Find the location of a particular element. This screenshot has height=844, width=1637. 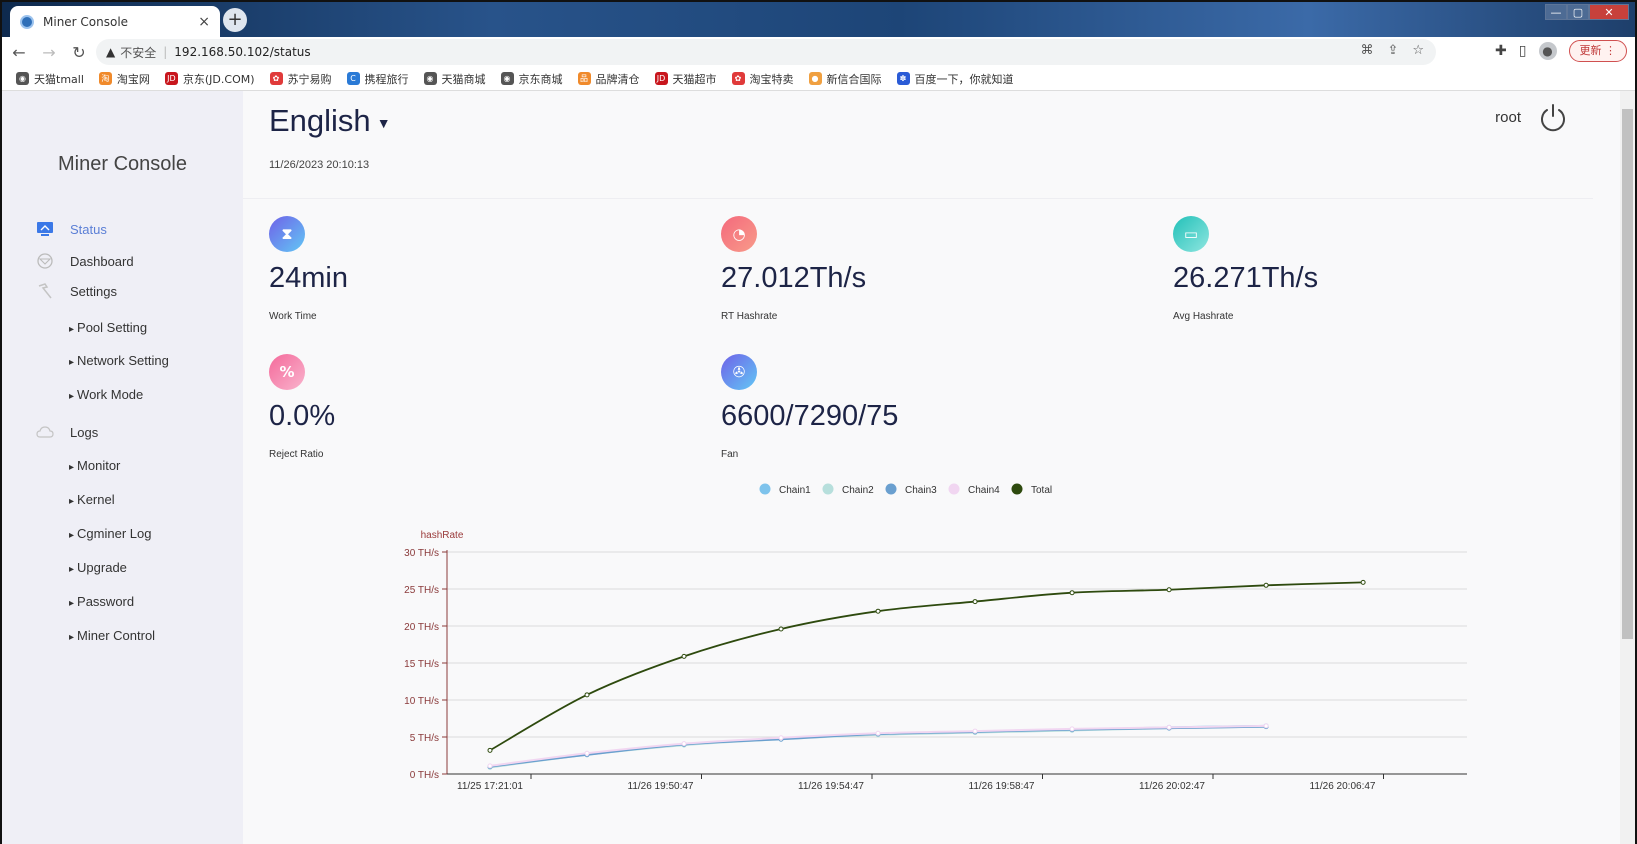

browser-tab: Miner Console × is located at coordinates (115, 21).